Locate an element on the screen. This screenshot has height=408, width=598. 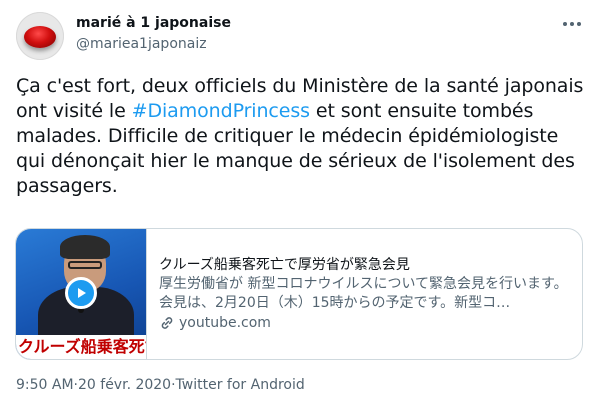
avatar-image is located at coordinates (40, 37).